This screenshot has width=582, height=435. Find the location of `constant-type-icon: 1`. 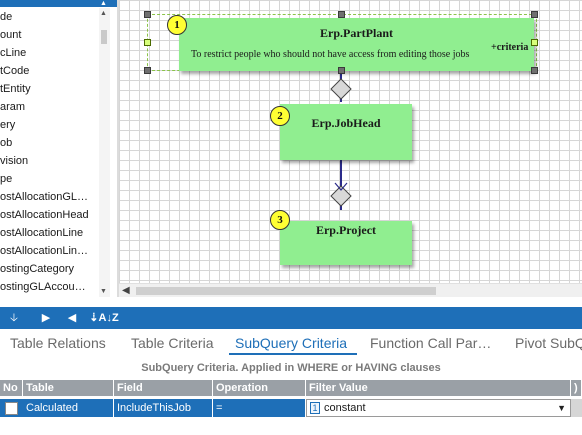

constant-type-icon: 1 is located at coordinates (315, 408).